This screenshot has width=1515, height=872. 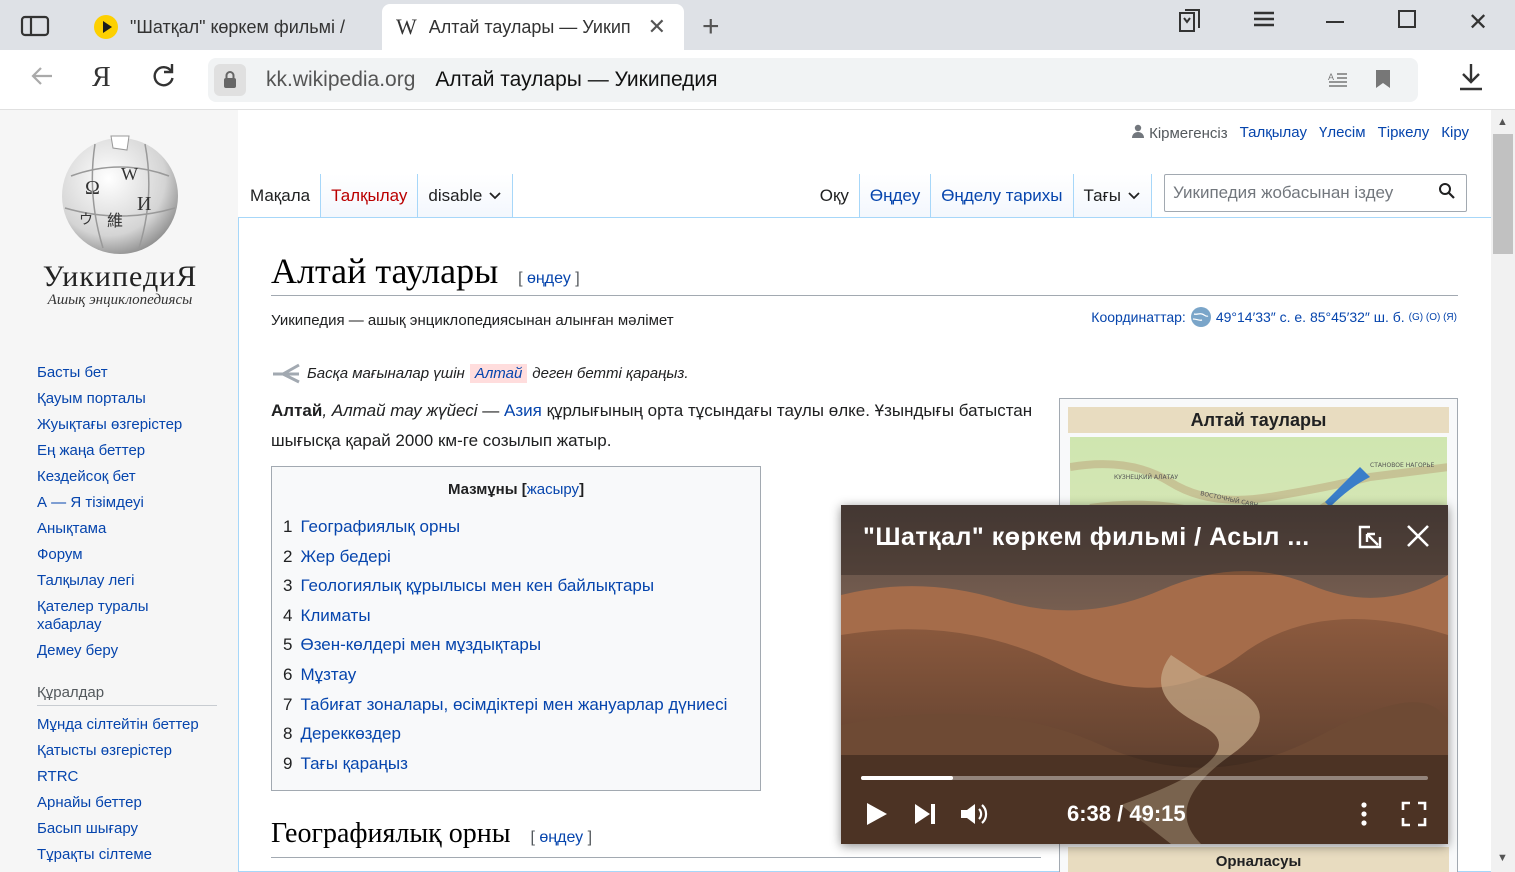 What do you see at coordinates (1370, 538) in the screenshot?
I see `restore-video-icon` at bounding box center [1370, 538].